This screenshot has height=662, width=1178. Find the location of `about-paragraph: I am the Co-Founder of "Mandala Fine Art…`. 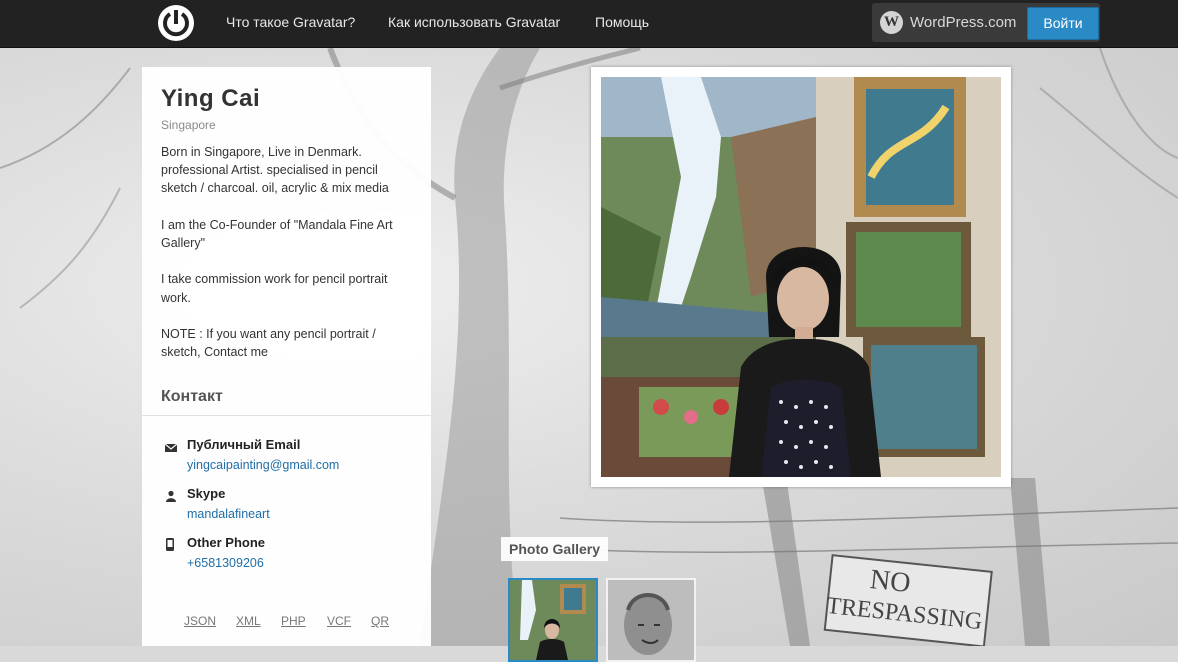

about-paragraph: I am the Co-Founder of "Mandala Fine Art… is located at coordinates (277, 233).